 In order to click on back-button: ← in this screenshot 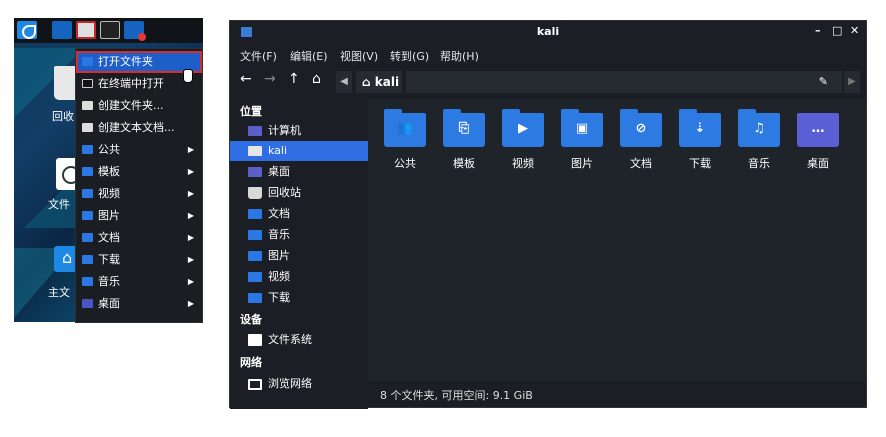, I will do `click(246, 79)`.